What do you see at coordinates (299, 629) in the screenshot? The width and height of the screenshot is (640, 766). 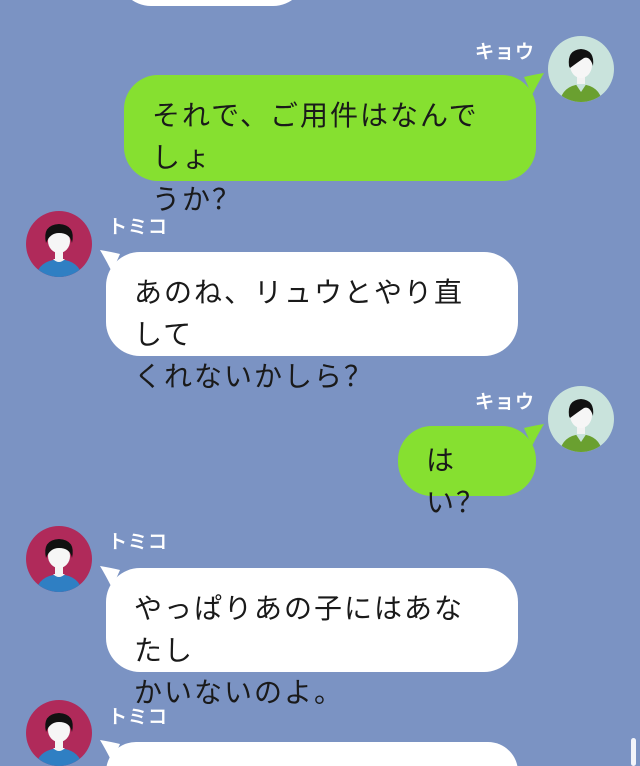 I see `message-text-line: やっぱりあの子にはあなたし` at bounding box center [299, 629].